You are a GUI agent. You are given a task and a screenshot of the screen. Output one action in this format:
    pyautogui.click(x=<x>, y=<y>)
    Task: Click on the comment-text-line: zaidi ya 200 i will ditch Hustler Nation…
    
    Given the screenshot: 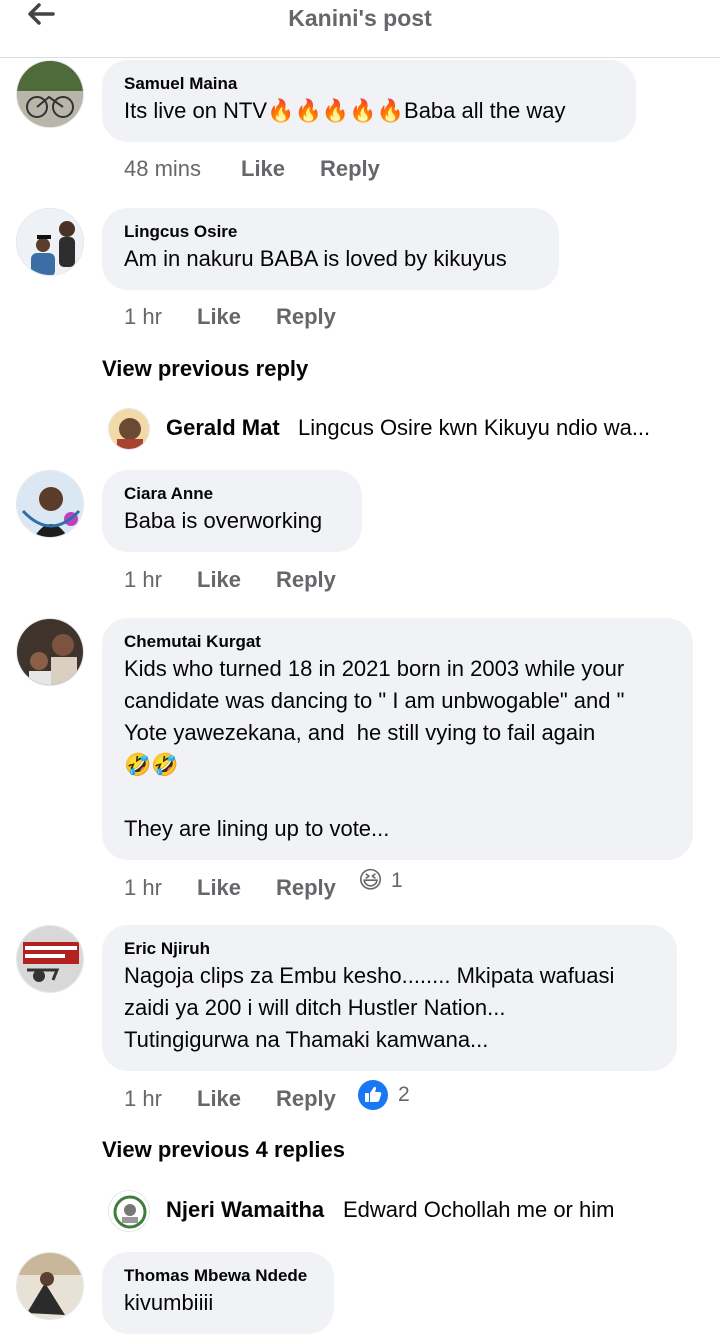 What is the action you would take?
    pyautogui.click(x=315, y=1007)
    